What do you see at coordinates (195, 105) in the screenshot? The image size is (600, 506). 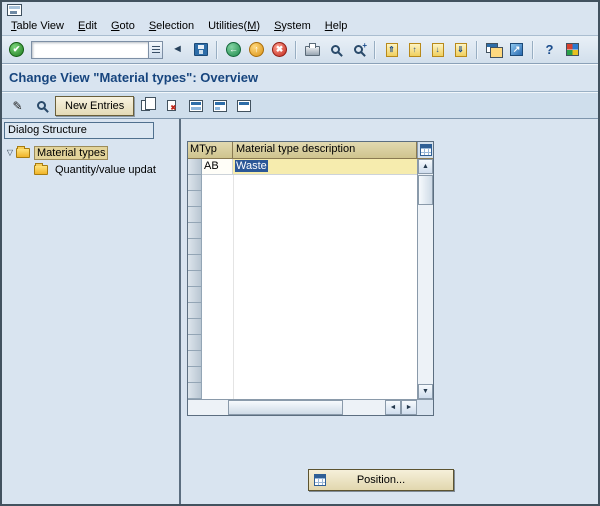 I see `select-all-button` at bounding box center [195, 105].